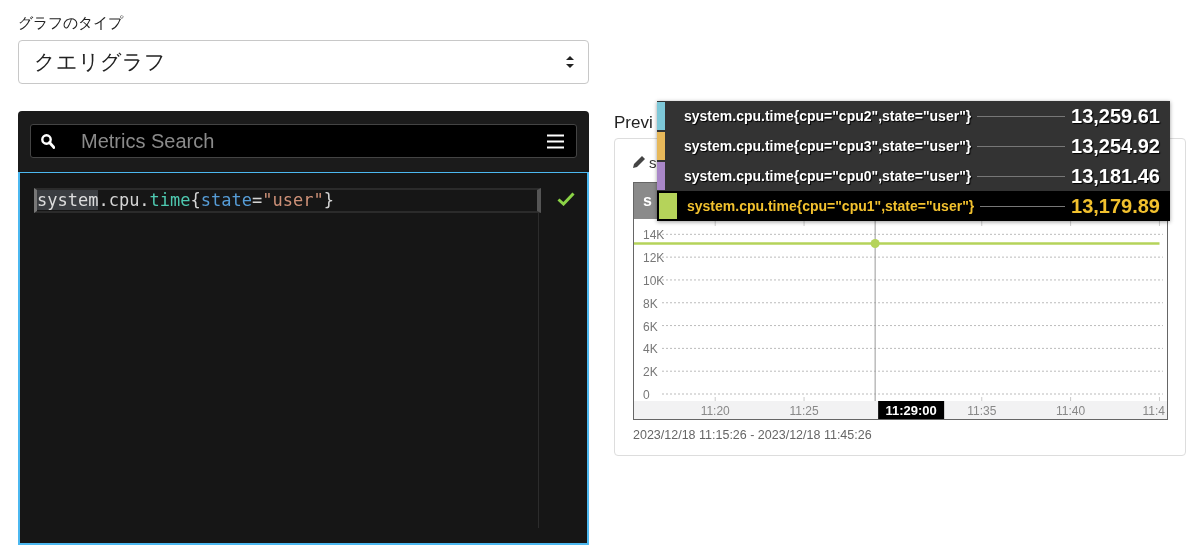 The image size is (1200, 558). I want to click on series-label: system.cpu.time{cpu="cpu1",state="user"}, so click(831, 206).